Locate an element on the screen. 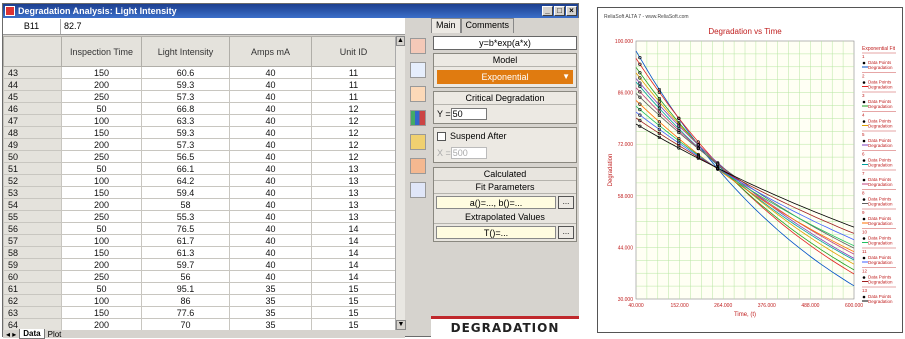 Image resolution: width=905 pixels, height=339 pixels. table-row: 43 150 60.6 40 11 is located at coordinates (199, 72).